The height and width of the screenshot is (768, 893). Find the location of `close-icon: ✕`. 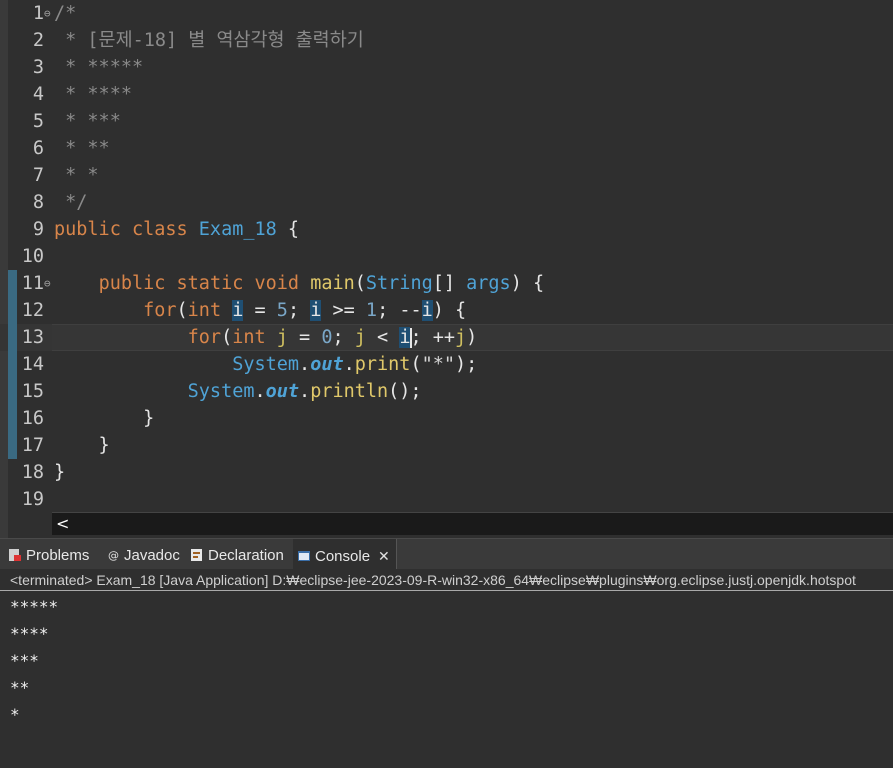

close-icon: ✕ is located at coordinates (384, 556).